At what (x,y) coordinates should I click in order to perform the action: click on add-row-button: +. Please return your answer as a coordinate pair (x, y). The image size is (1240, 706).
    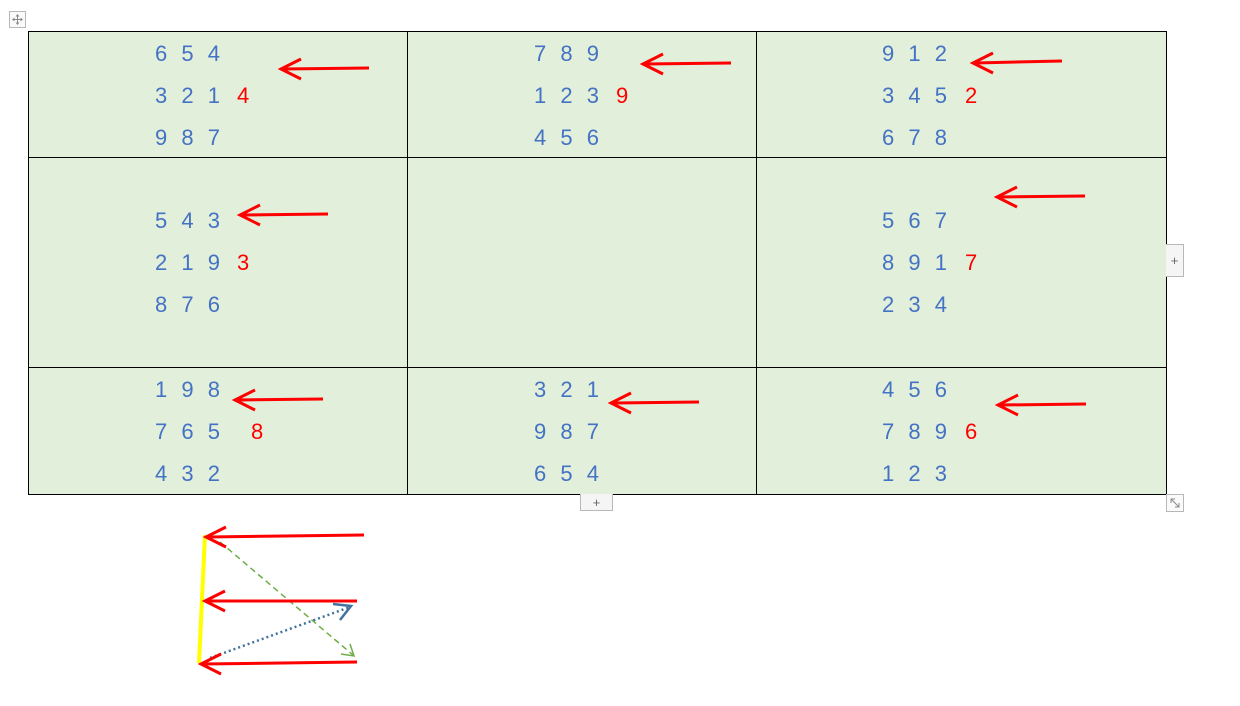
    Looking at the image, I should click on (596, 502).